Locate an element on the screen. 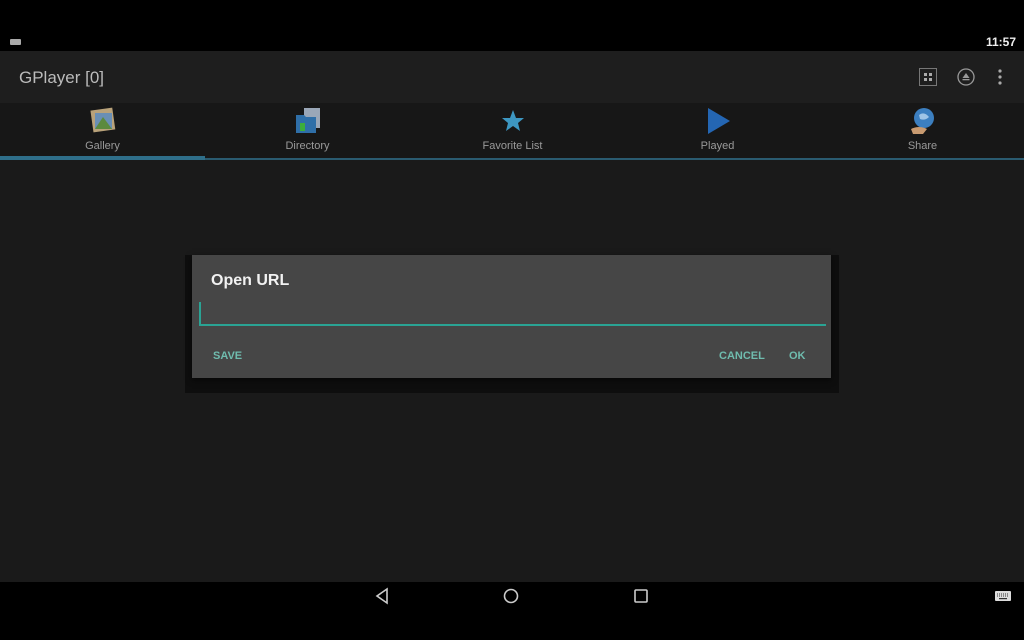 The image size is (1024, 640). app-bar: GPlayer [0] is located at coordinates (512, 77).